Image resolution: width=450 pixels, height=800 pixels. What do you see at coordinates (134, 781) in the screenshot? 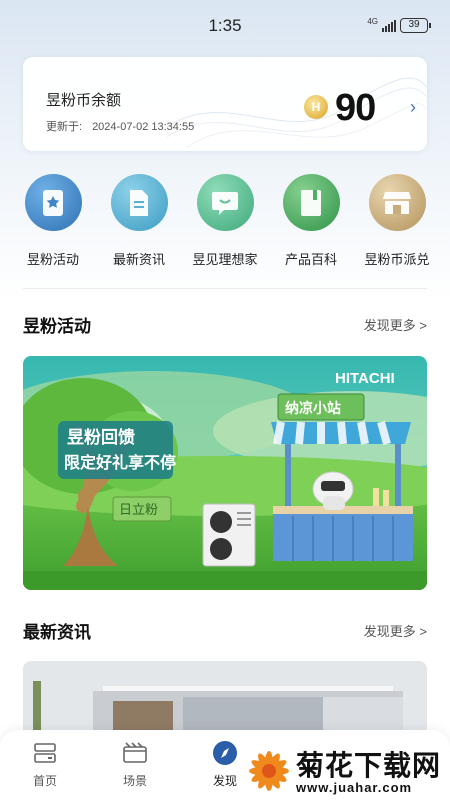
I see `tab-label: 场景` at bounding box center [134, 781].